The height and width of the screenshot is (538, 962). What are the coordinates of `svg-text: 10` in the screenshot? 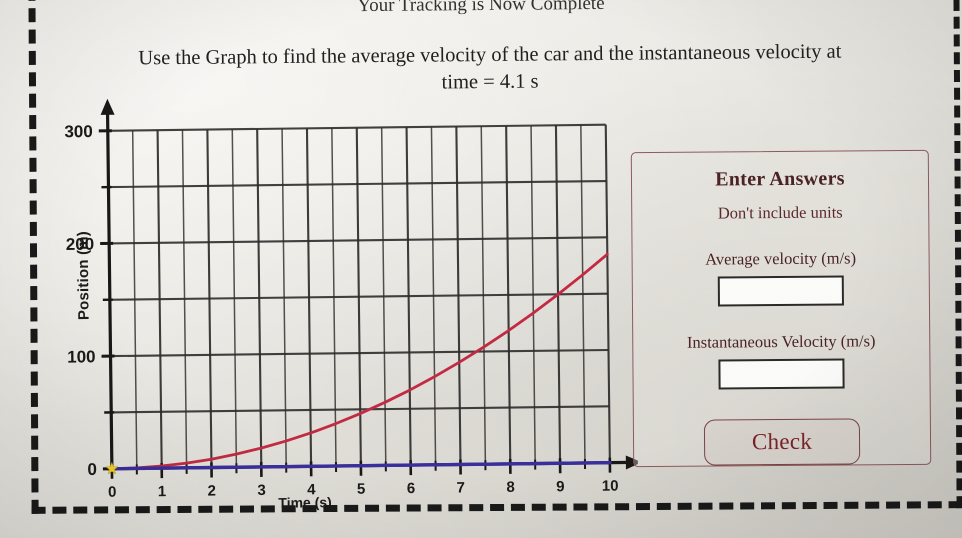 It's located at (610, 486).